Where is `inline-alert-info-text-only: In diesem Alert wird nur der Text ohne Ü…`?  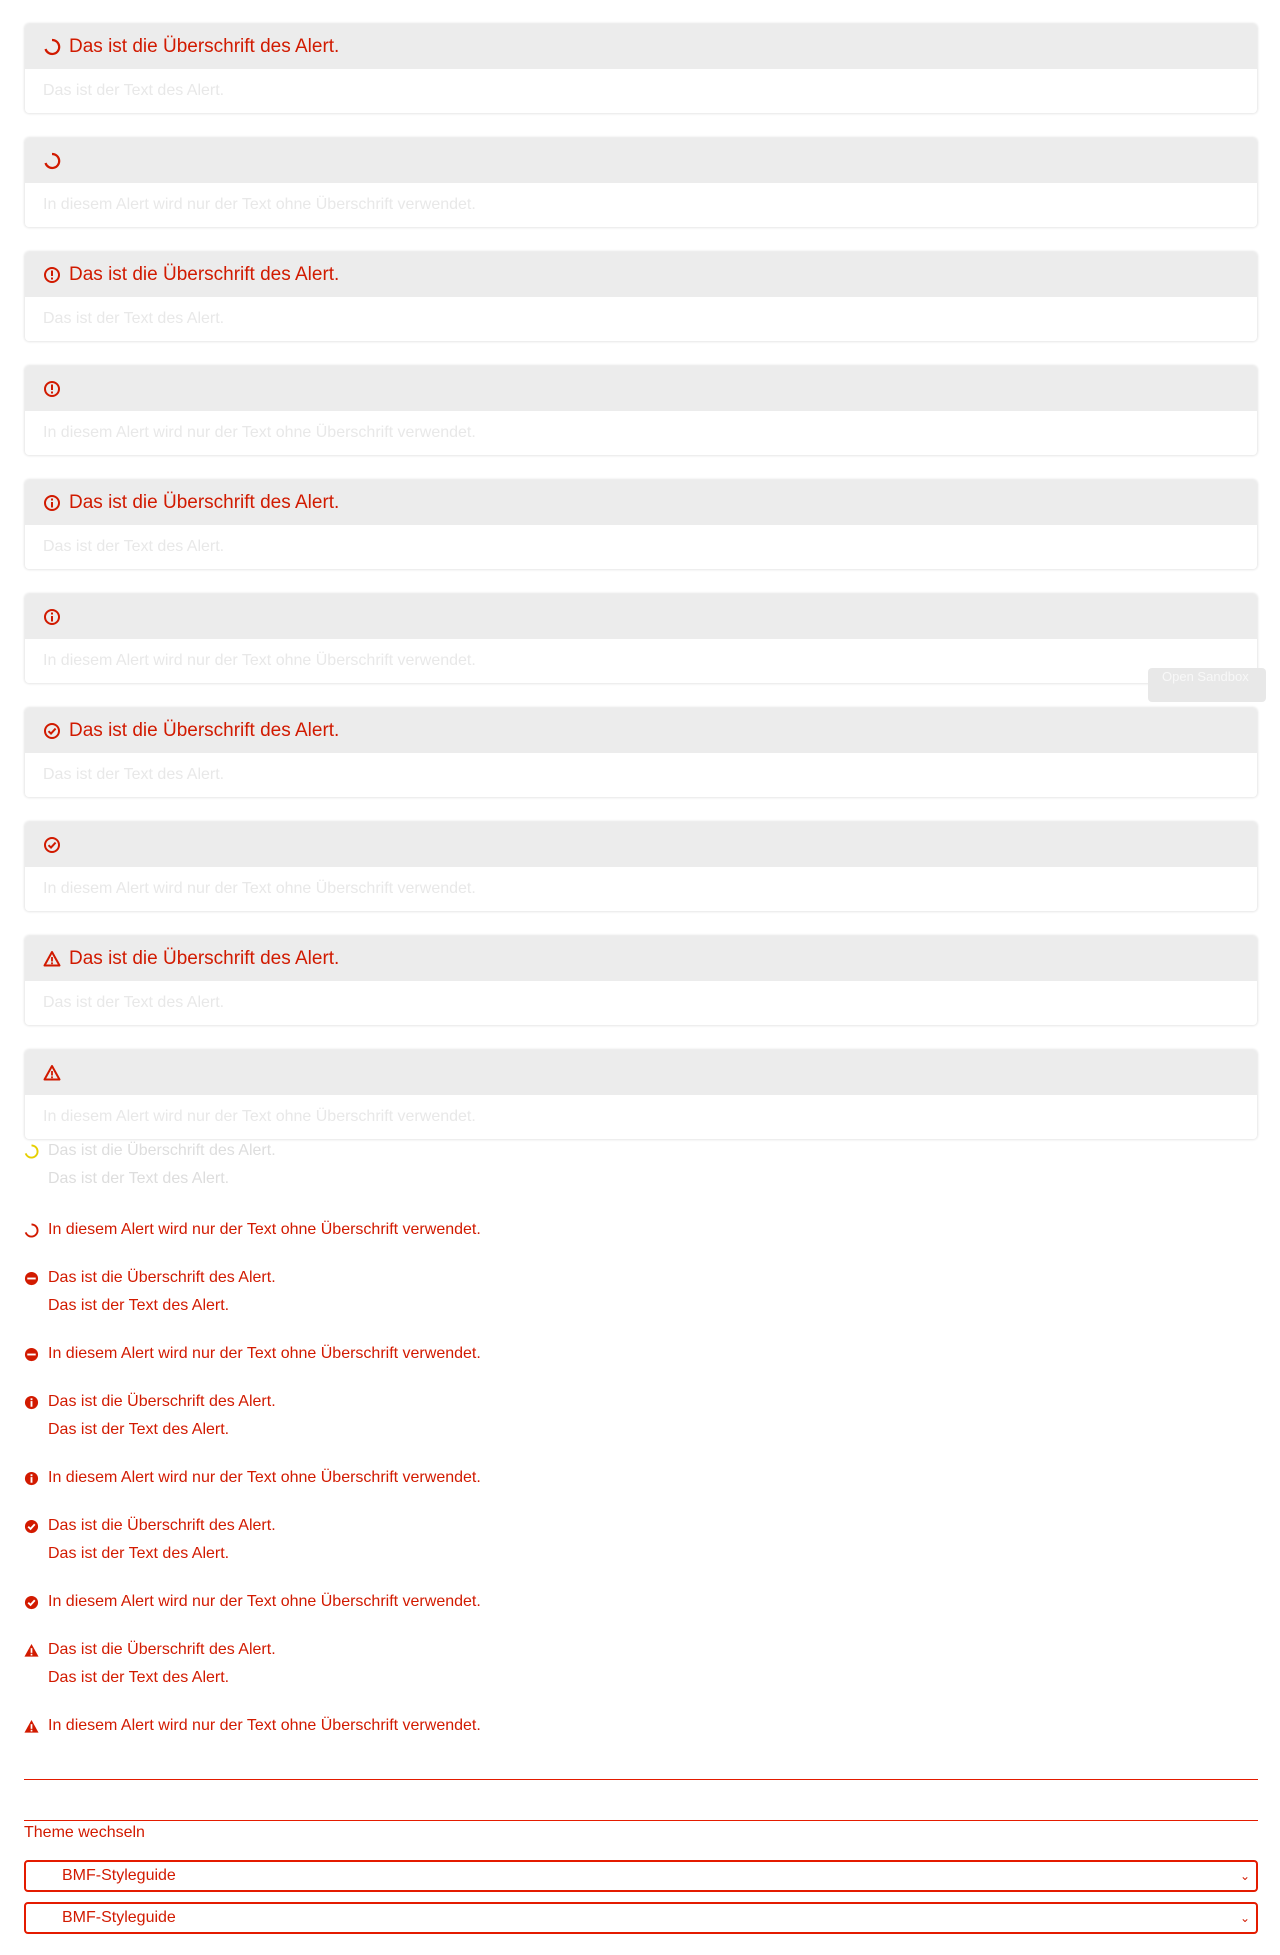 inline-alert-info-text-only: In diesem Alert wird nur der Text ohne Ü… is located at coordinates (252, 1478).